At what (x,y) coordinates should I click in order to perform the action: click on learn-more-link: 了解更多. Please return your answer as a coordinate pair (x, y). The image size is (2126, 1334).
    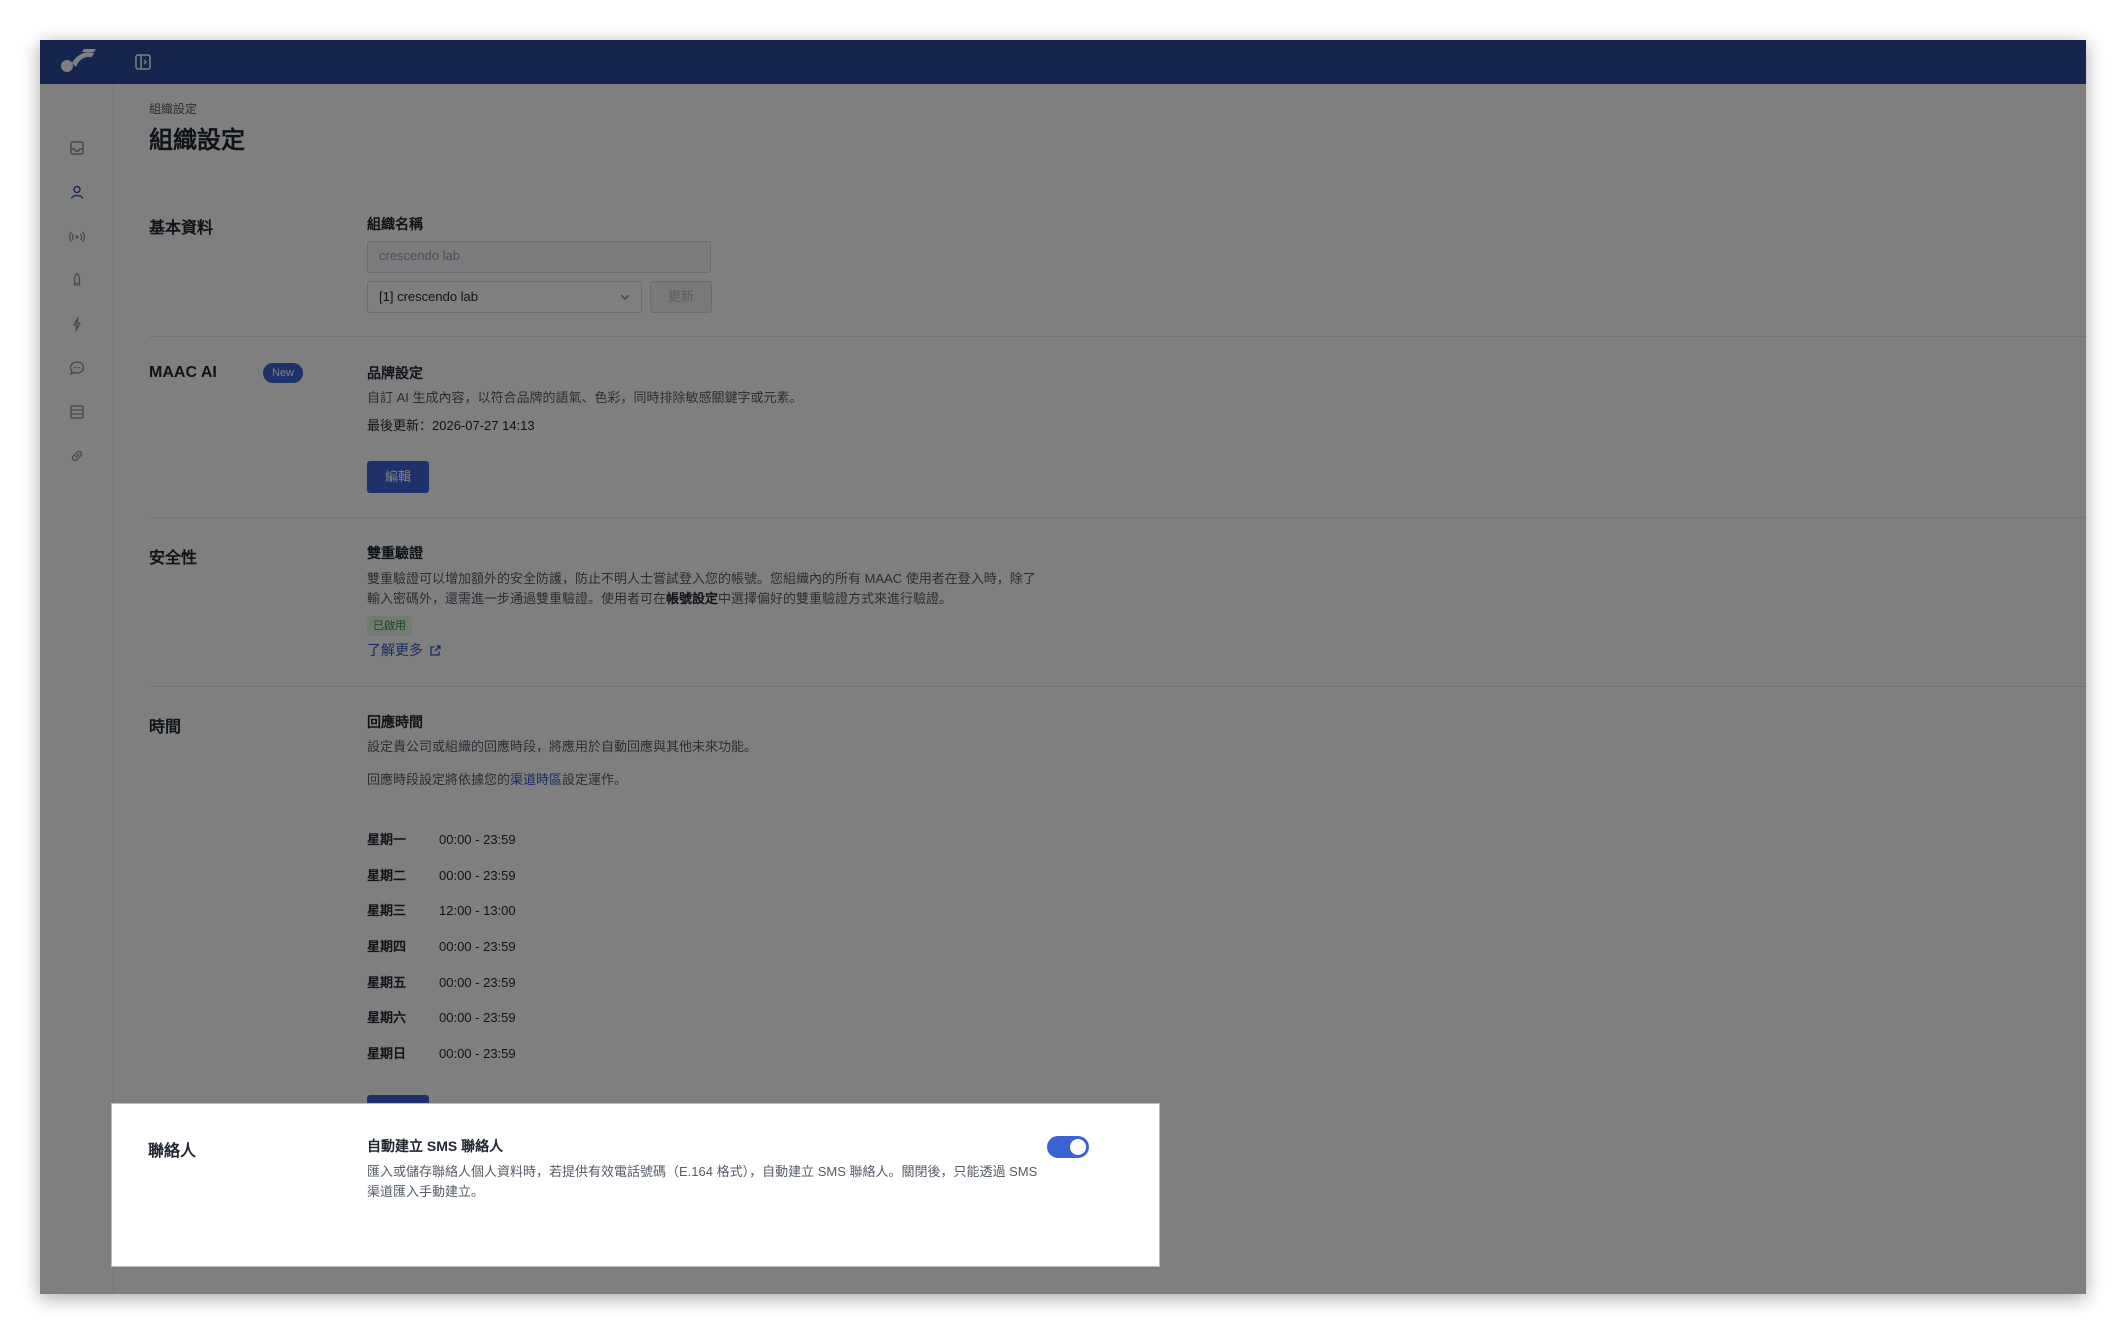
    Looking at the image, I should click on (404, 650).